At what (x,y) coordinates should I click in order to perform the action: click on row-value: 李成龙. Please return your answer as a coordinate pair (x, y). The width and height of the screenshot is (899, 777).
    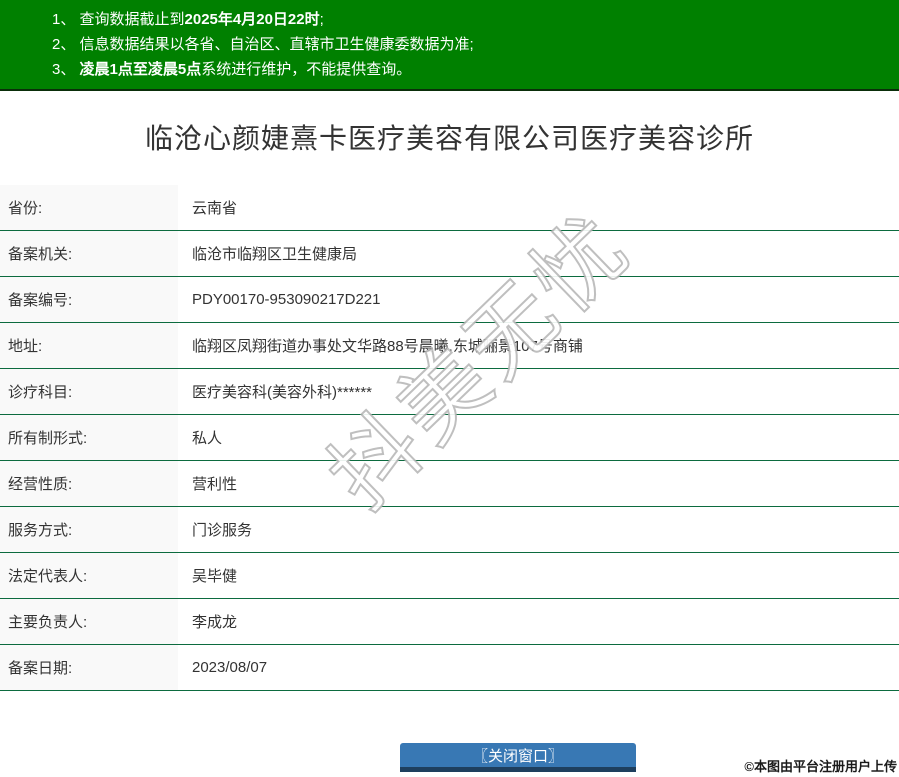
    Looking at the image, I should click on (215, 622).